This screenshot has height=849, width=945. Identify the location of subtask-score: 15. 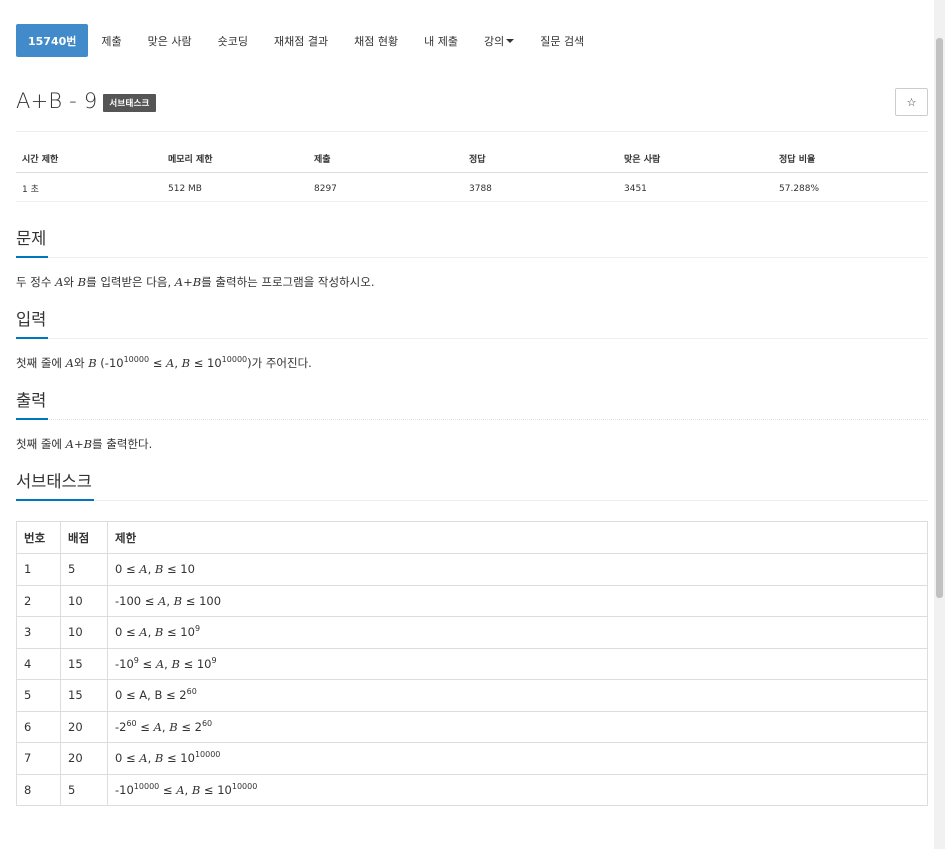
(84, 695).